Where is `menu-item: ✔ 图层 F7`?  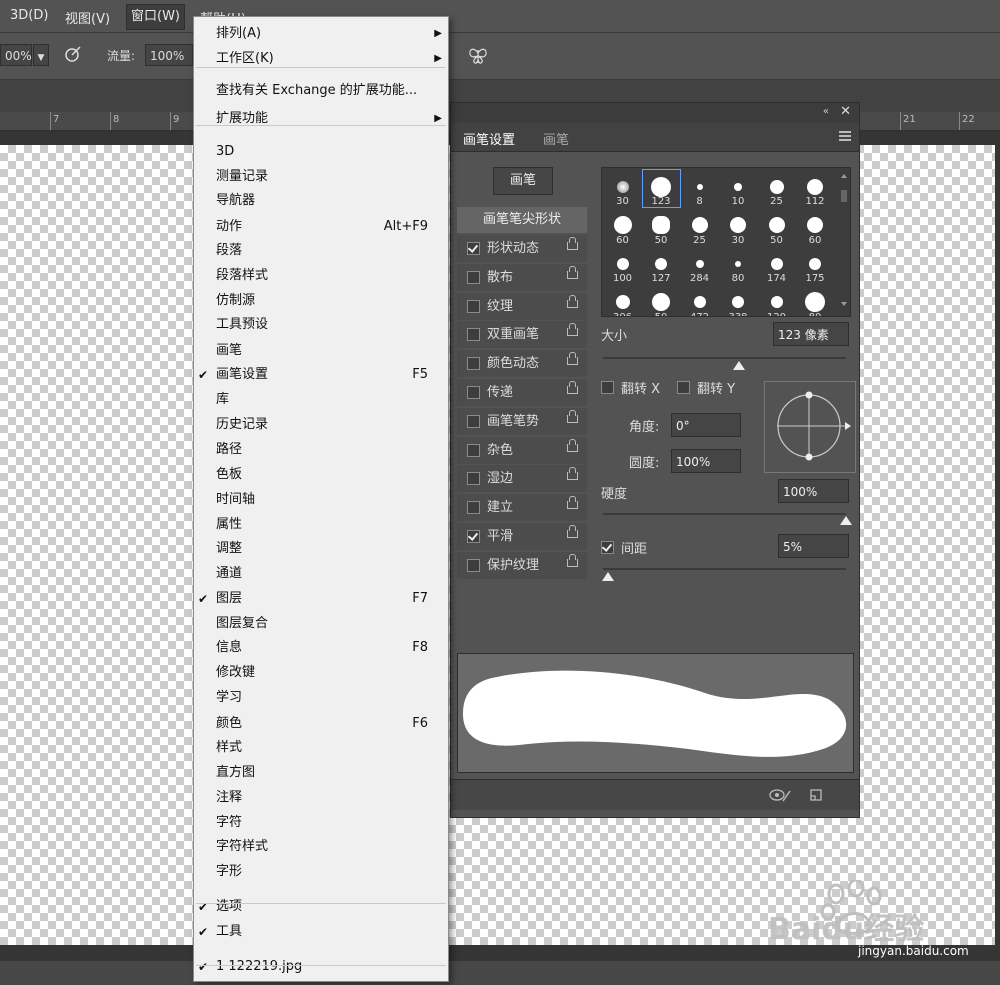 menu-item: ✔ 图层 F7 is located at coordinates (321, 599).